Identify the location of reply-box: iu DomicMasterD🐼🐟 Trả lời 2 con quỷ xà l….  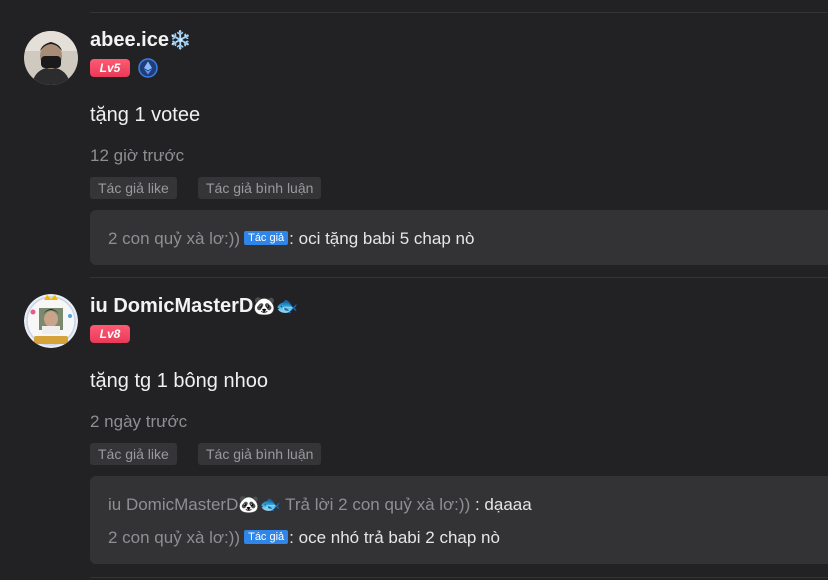
(459, 520).